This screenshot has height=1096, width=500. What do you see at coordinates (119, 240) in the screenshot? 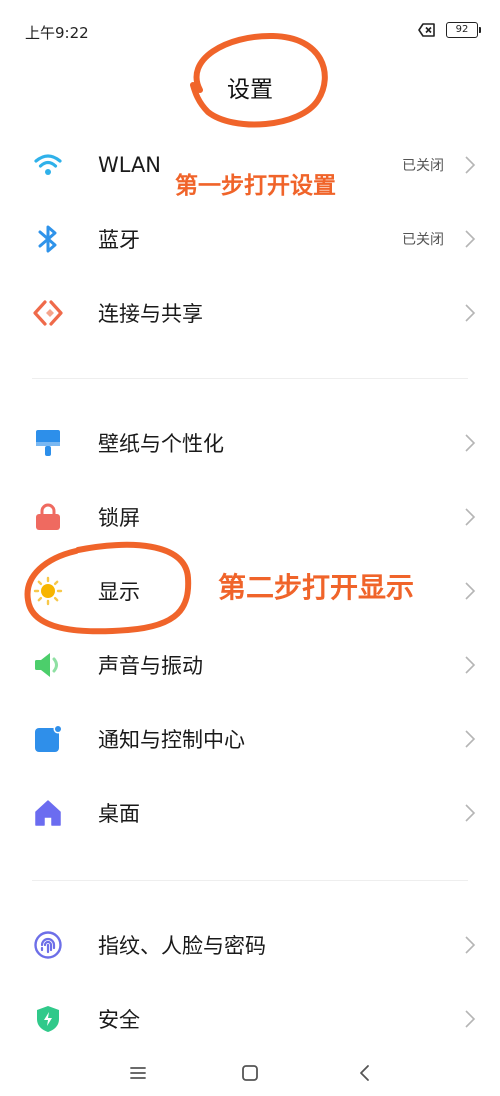
I see `settings-item-label: 蓝牙` at bounding box center [119, 240].